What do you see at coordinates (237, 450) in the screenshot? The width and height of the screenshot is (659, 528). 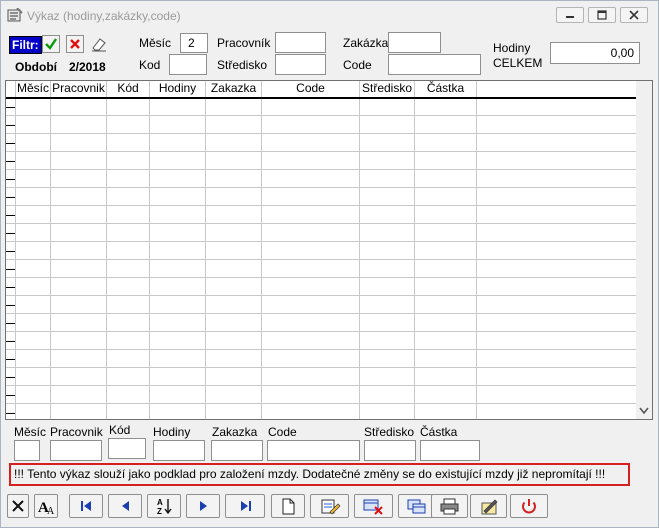 I see `edit-zakazka-field` at bounding box center [237, 450].